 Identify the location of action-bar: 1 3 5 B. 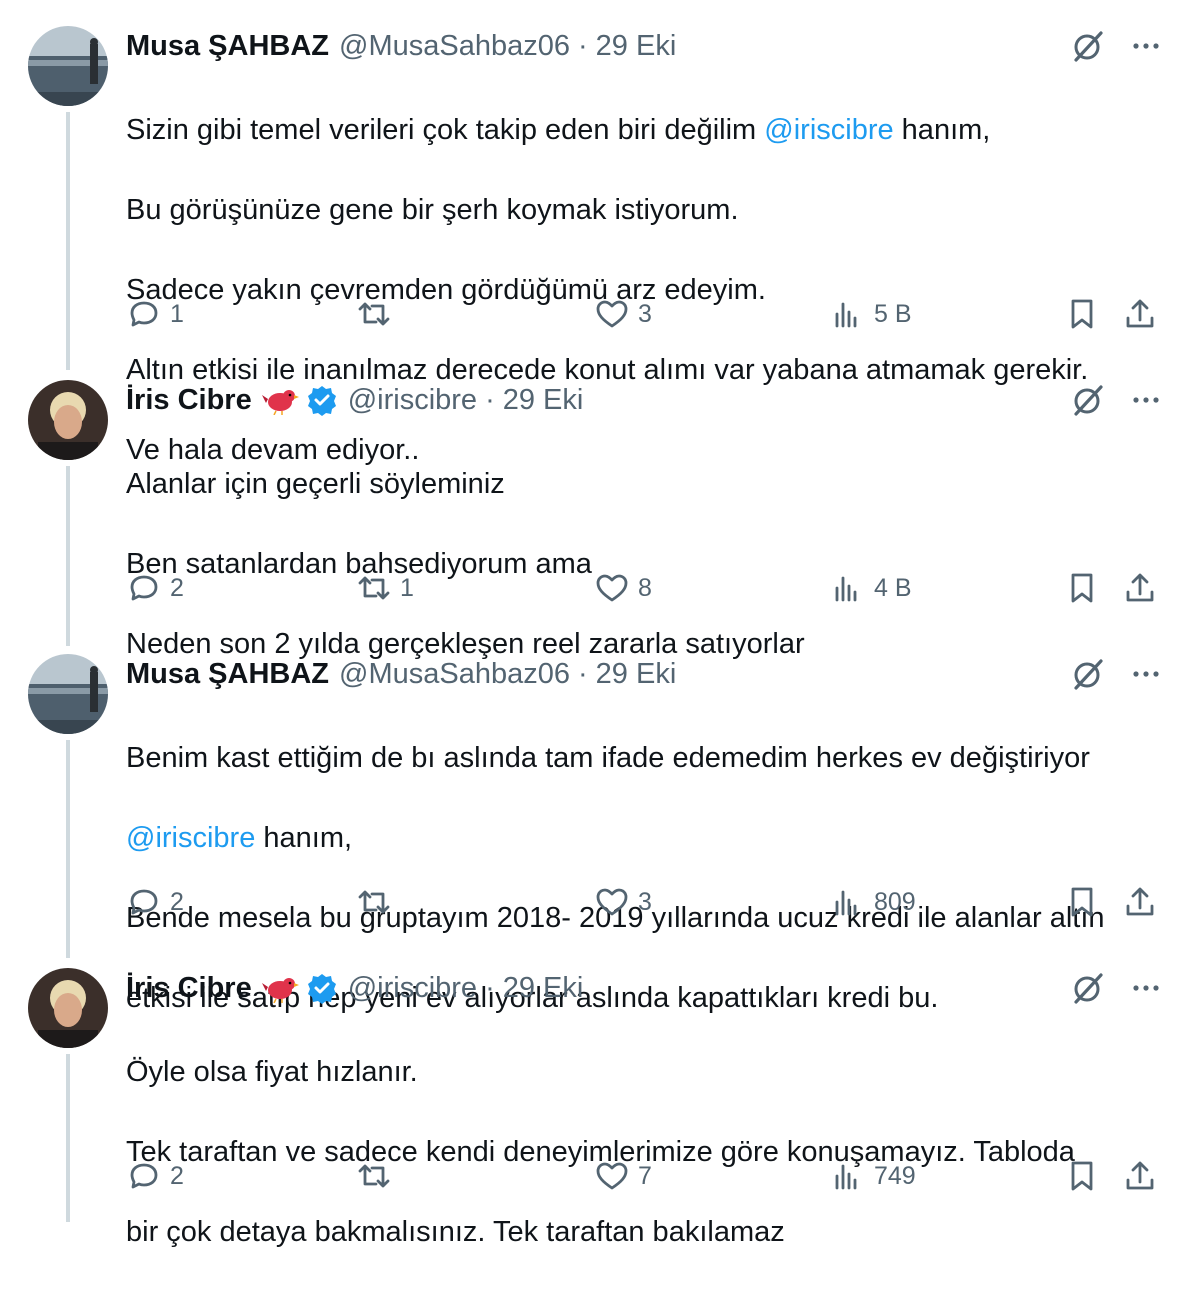
(645, 316).